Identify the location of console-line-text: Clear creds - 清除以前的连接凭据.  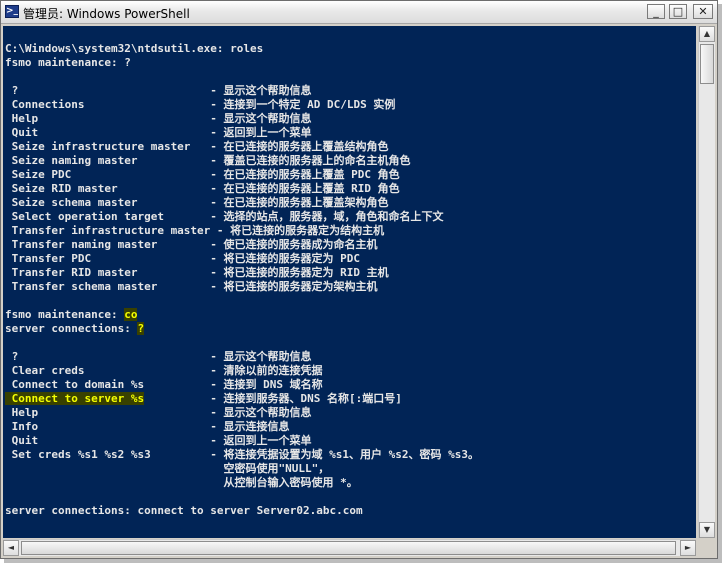
(164, 370).